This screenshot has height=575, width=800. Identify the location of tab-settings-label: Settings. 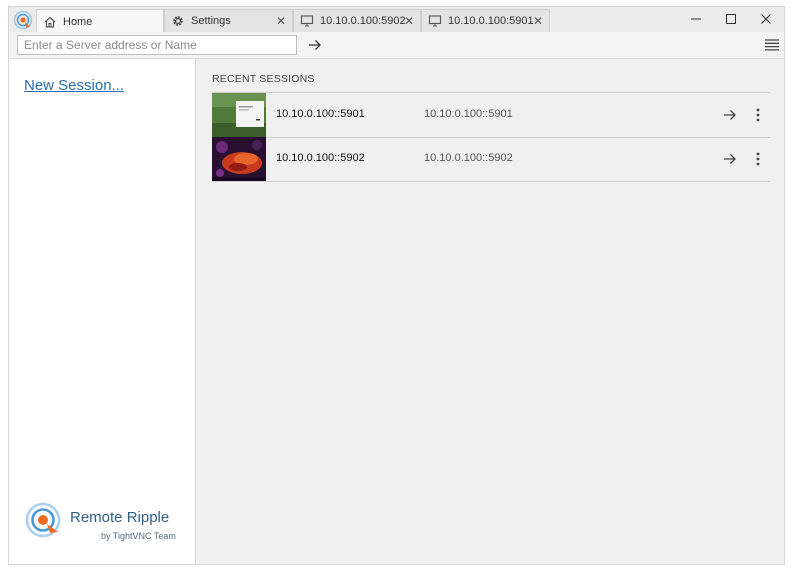
(211, 21).